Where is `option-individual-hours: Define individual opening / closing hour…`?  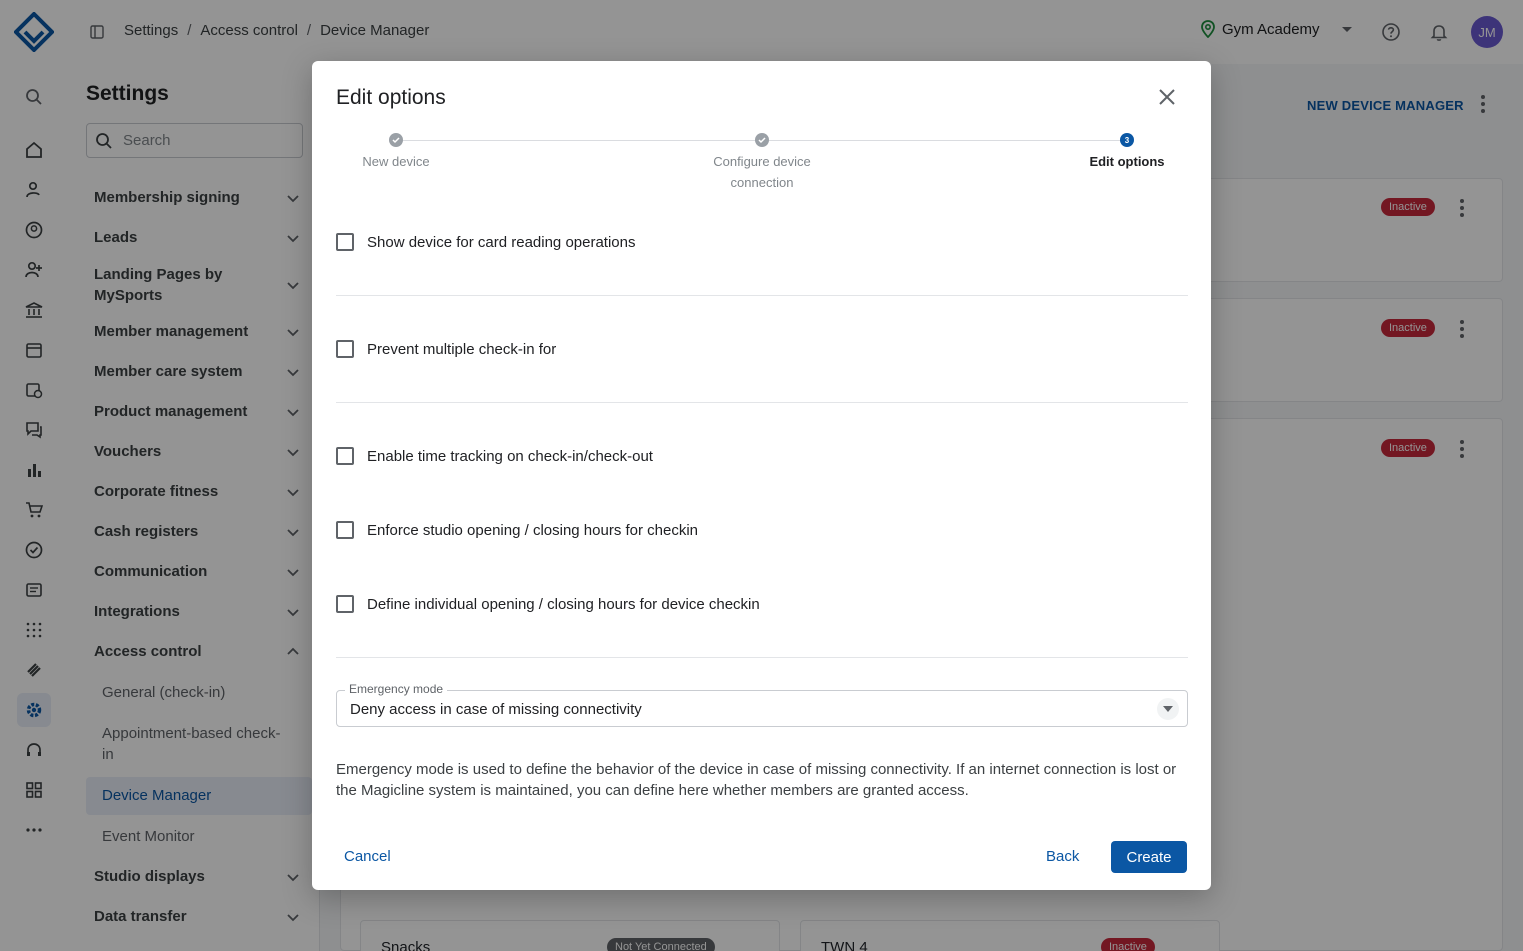
option-individual-hours: Define individual opening / closing hour… is located at coordinates (548, 604).